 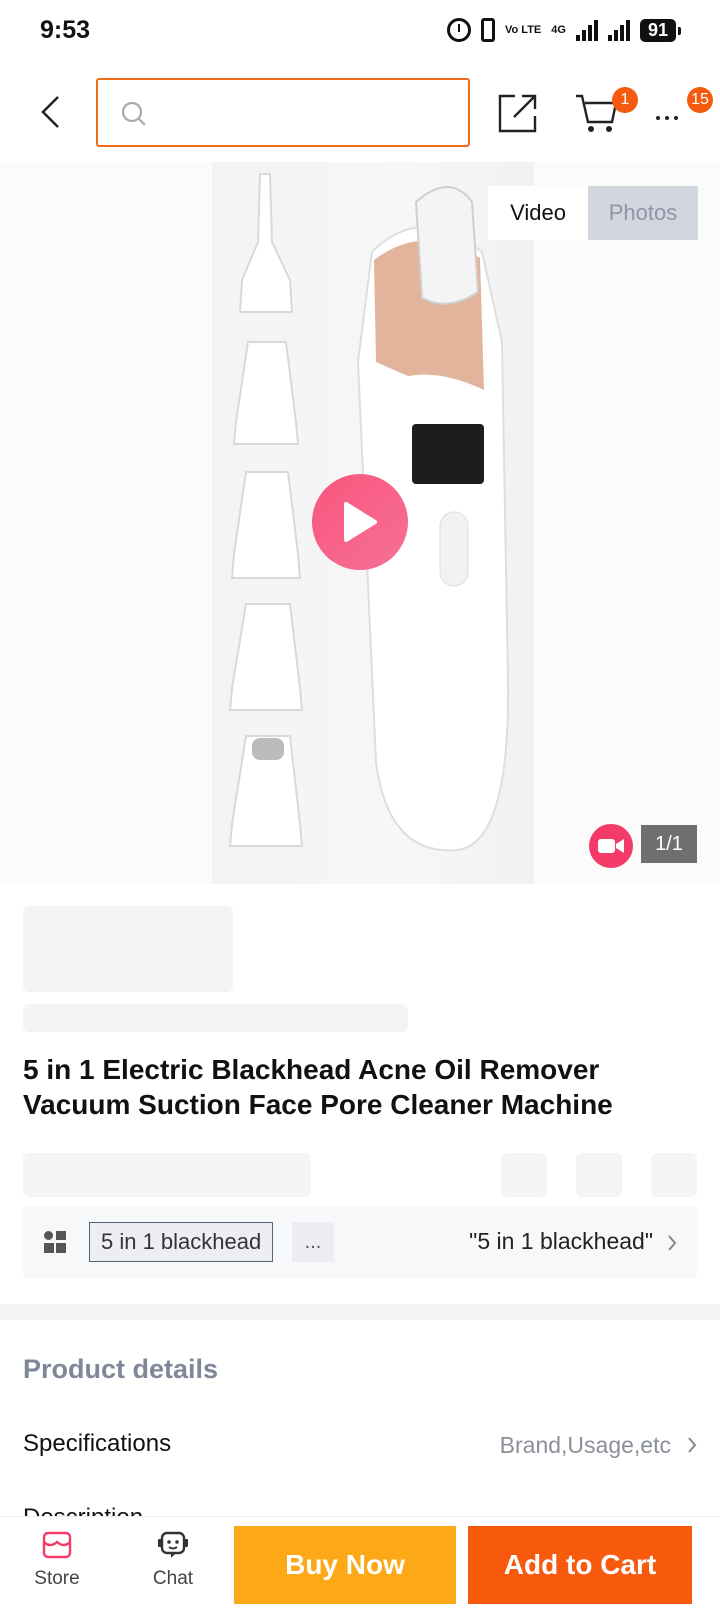 What do you see at coordinates (97, 1443) in the screenshot?
I see `specifications-label: Specifications` at bounding box center [97, 1443].